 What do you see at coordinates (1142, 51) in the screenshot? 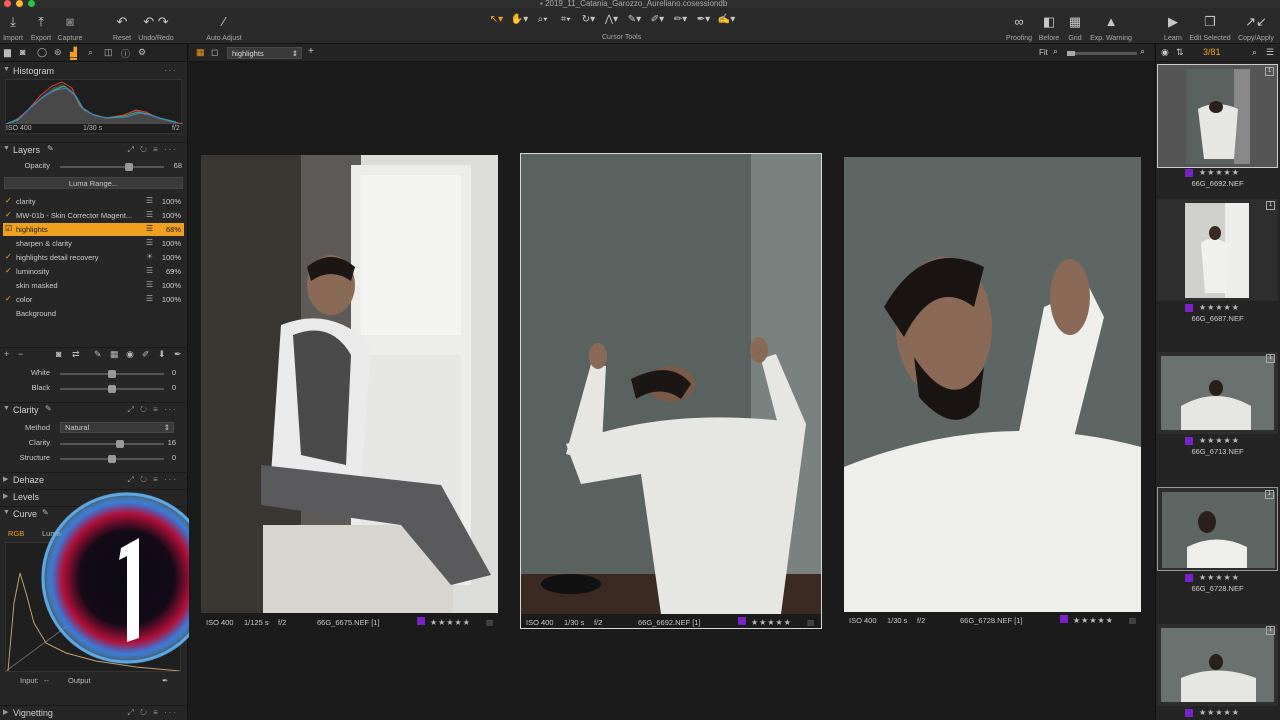
I see `zoom-in-icon: ⌕` at bounding box center [1142, 51].